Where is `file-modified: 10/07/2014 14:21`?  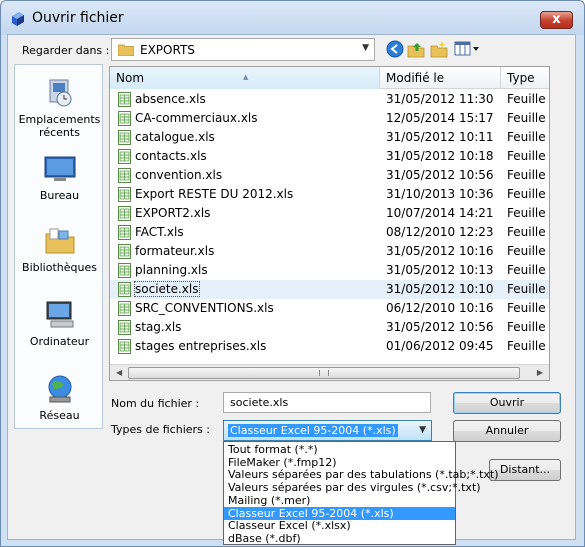 file-modified: 10/07/2014 14:21 is located at coordinates (440, 213).